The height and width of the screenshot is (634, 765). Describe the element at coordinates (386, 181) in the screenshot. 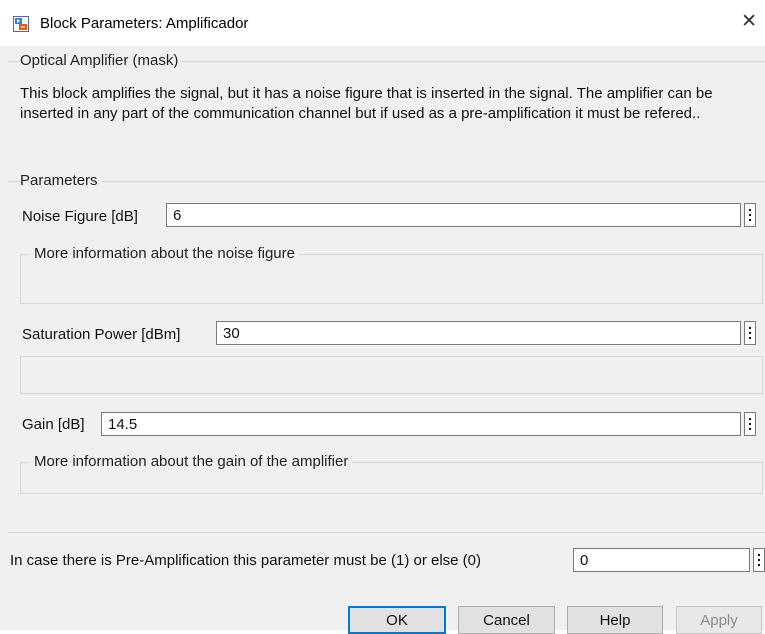

I see `parameters-group-line` at that location.